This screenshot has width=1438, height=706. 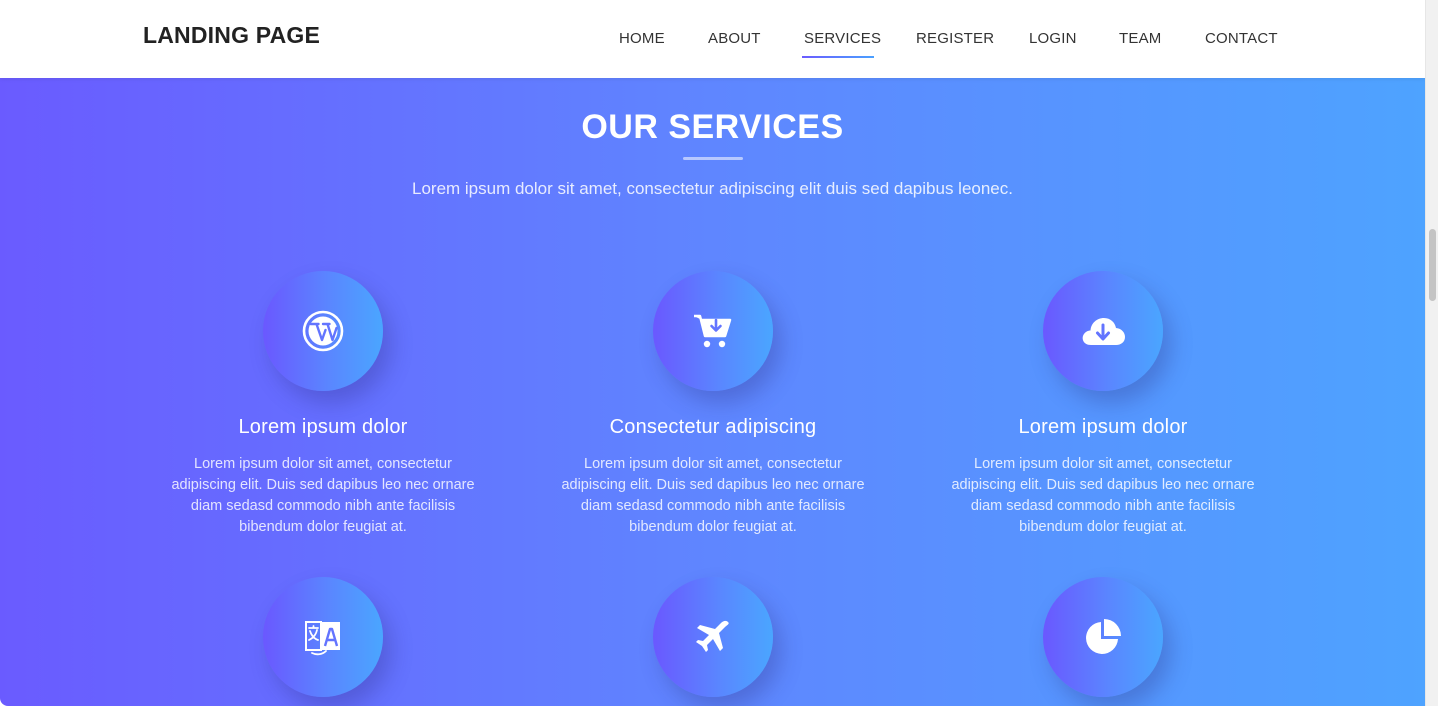 What do you see at coordinates (1431, 353) in the screenshot?
I see `page-scrollbar` at bounding box center [1431, 353].